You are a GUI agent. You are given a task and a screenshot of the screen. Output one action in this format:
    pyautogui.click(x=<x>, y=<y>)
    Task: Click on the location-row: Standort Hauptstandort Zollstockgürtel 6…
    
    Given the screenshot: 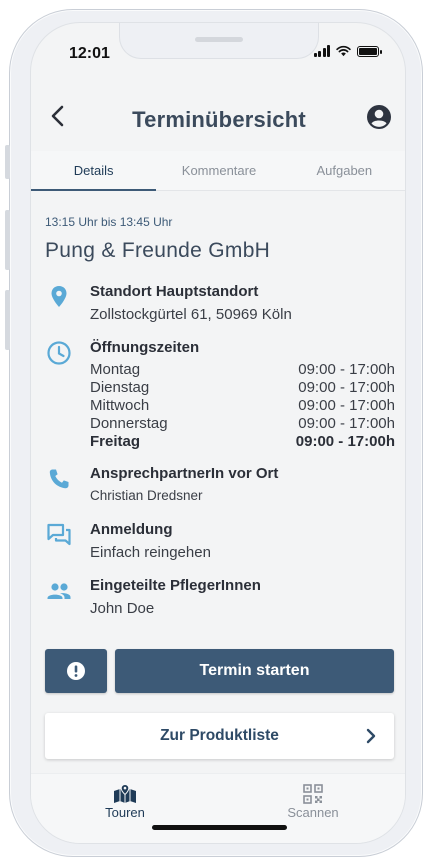 What is the action you would take?
    pyautogui.click(x=220, y=305)
    